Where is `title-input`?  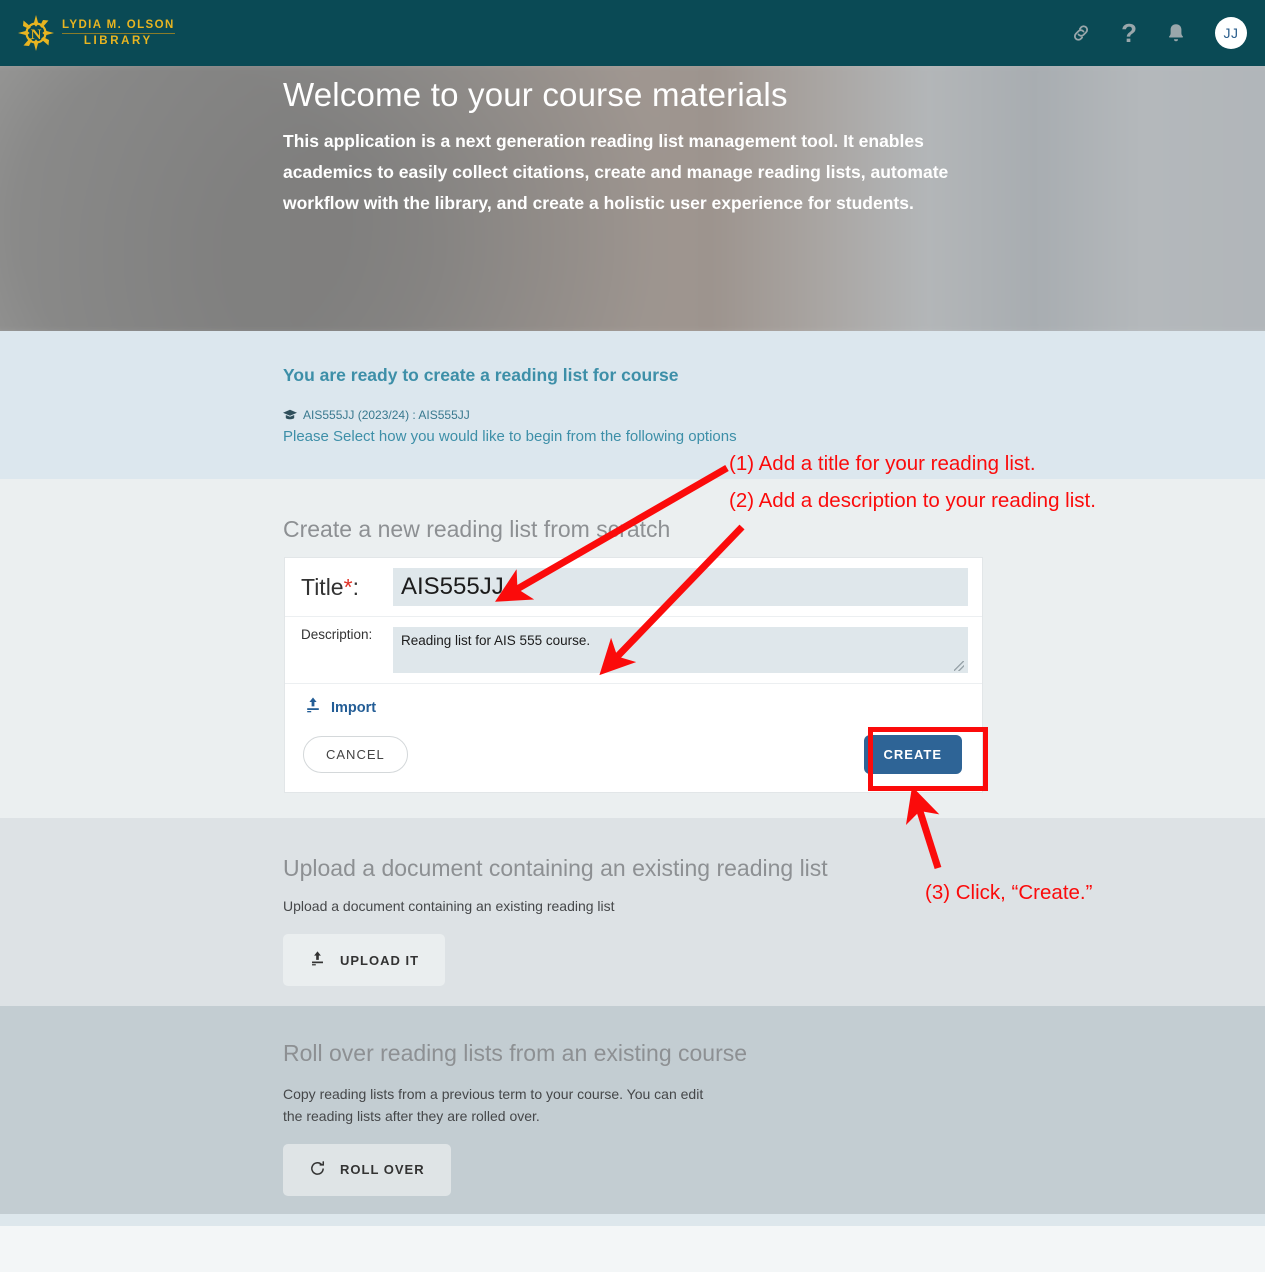
title-input is located at coordinates (680, 587).